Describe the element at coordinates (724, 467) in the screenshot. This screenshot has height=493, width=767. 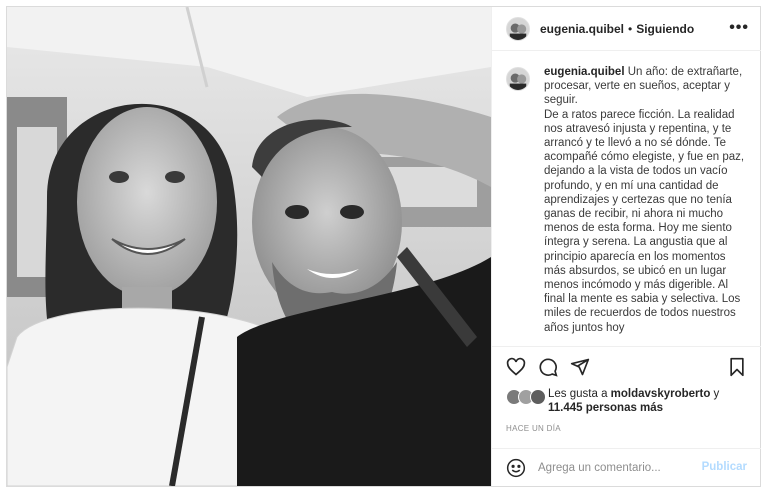
I see `publish-button: Publicar` at that location.